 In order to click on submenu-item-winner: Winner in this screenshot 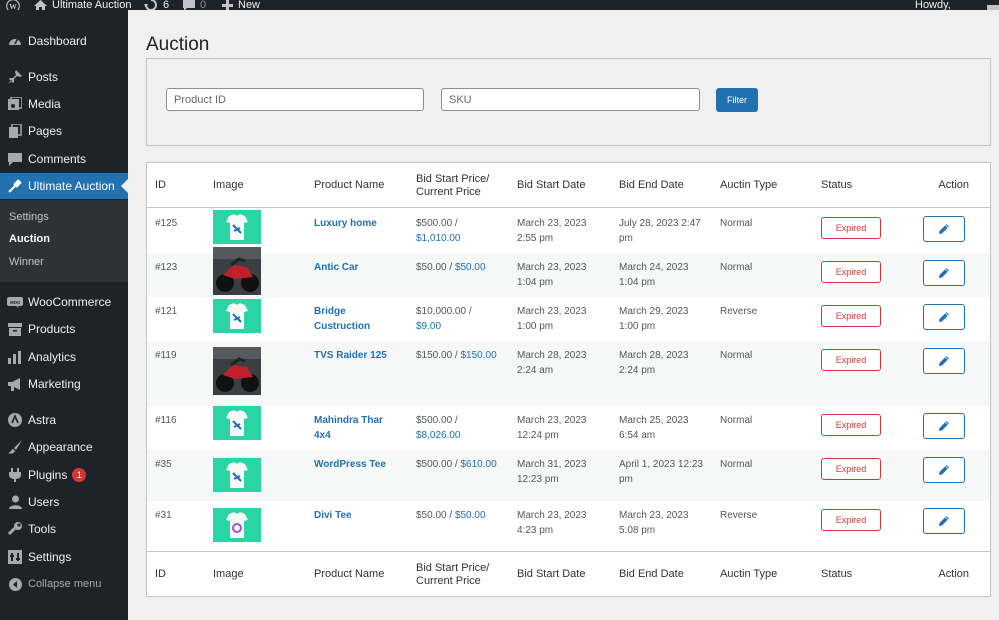, I will do `click(26, 262)`.